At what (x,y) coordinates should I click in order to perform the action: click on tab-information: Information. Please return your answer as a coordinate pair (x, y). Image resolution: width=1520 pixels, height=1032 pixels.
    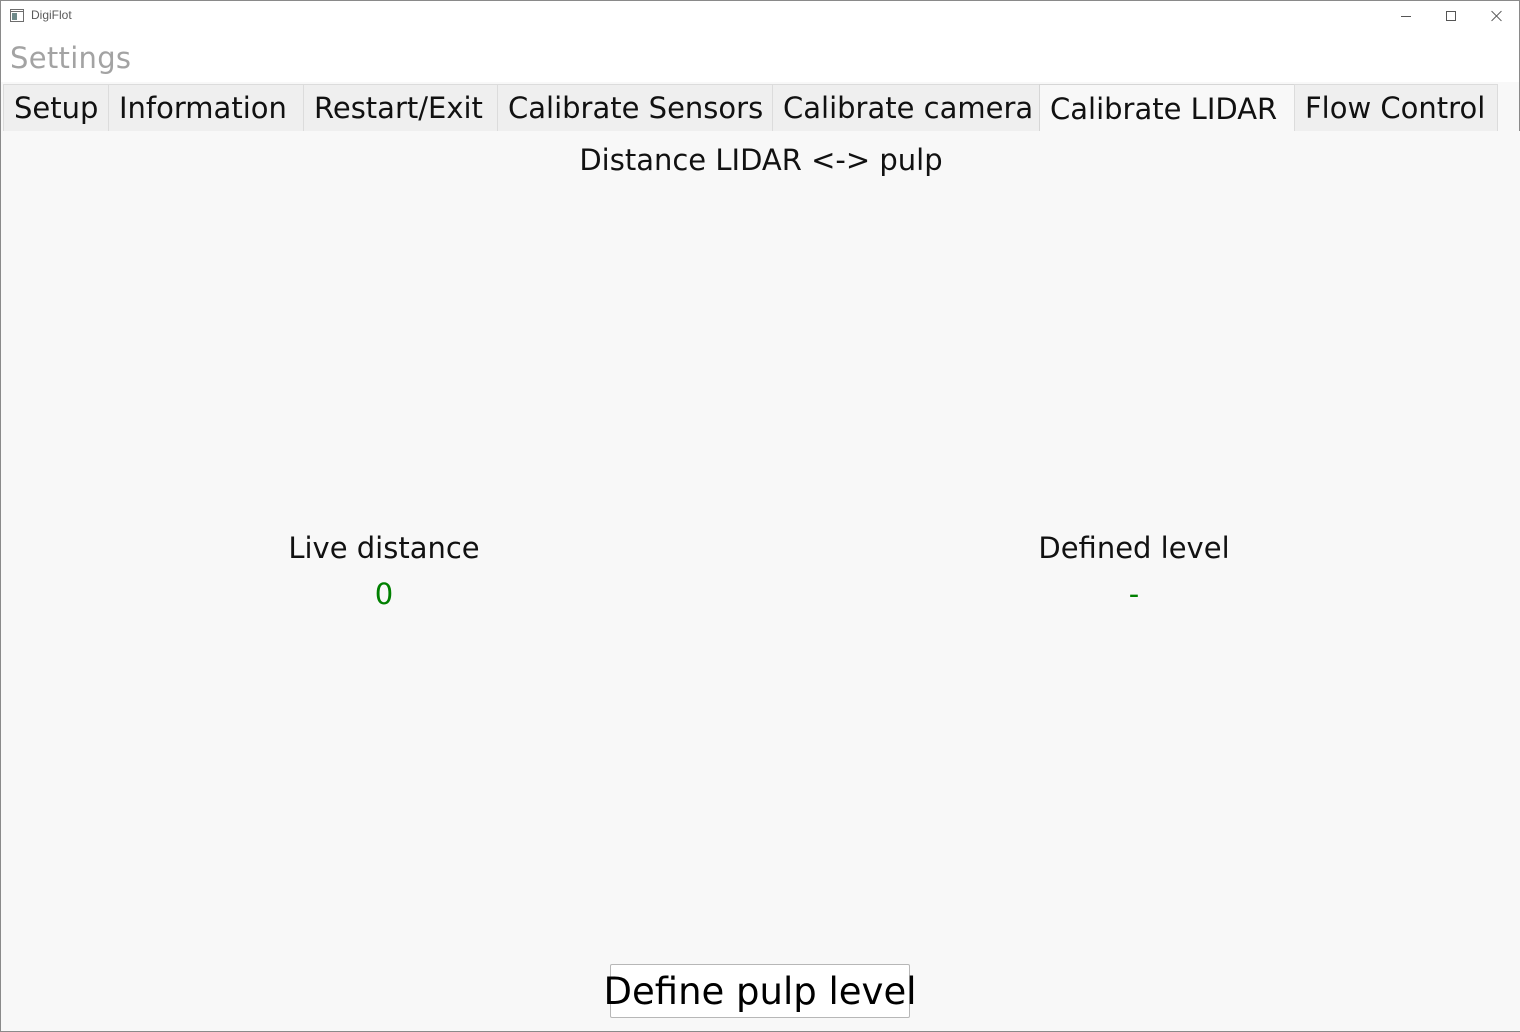
    Looking at the image, I should click on (206, 107).